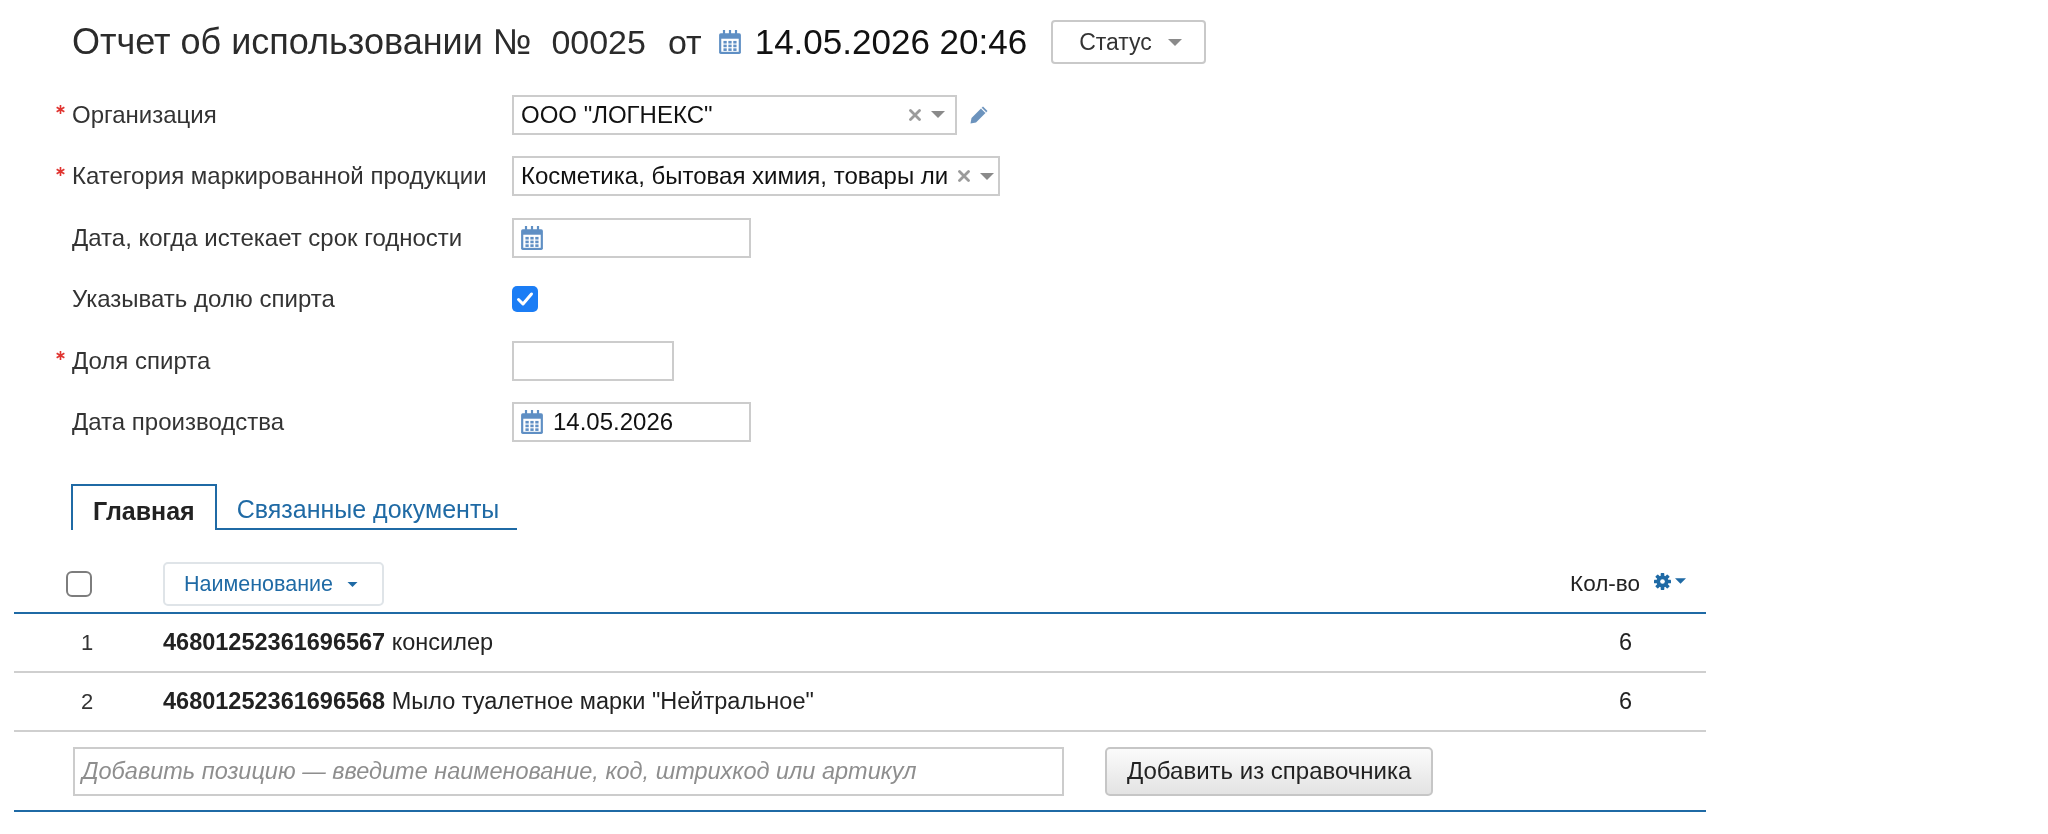  What do you see at coordinates (203, 299) in the screenshot?
I see `field-label: Указывать долю спирта` at bounding box center [203, 299].